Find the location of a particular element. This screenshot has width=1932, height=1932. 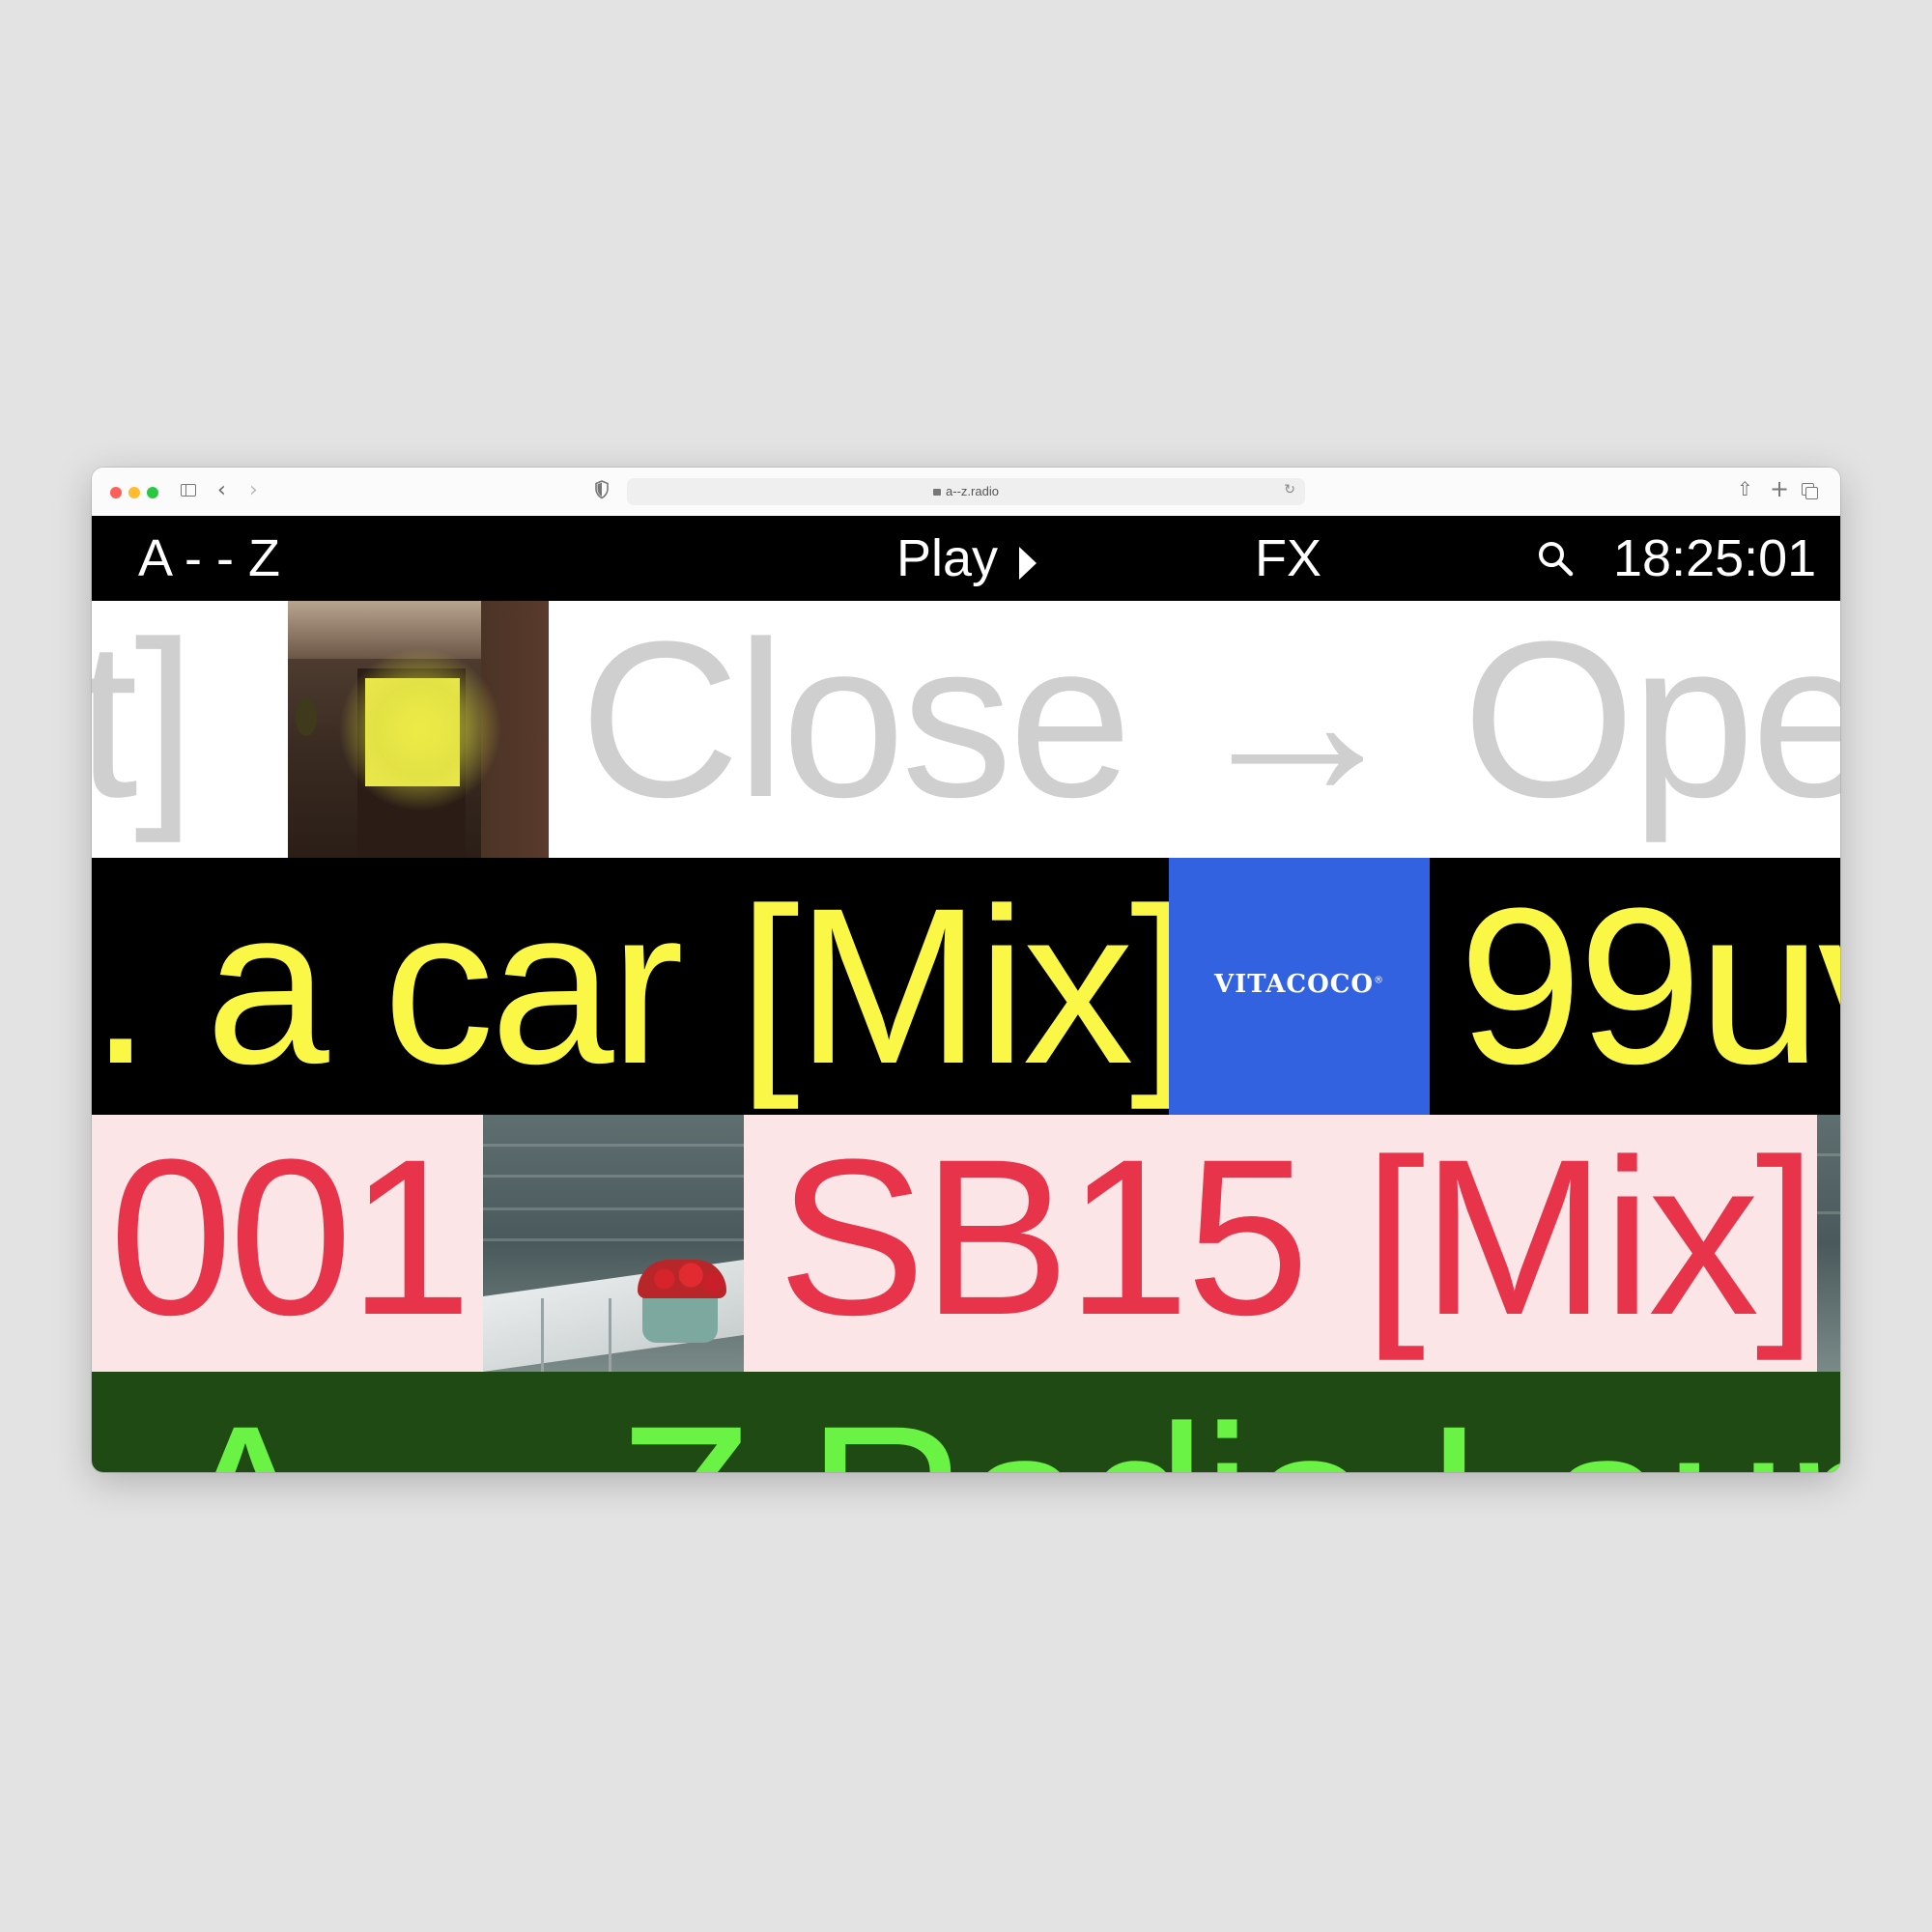

forward-icon: › is located at coordinates (253, 490).